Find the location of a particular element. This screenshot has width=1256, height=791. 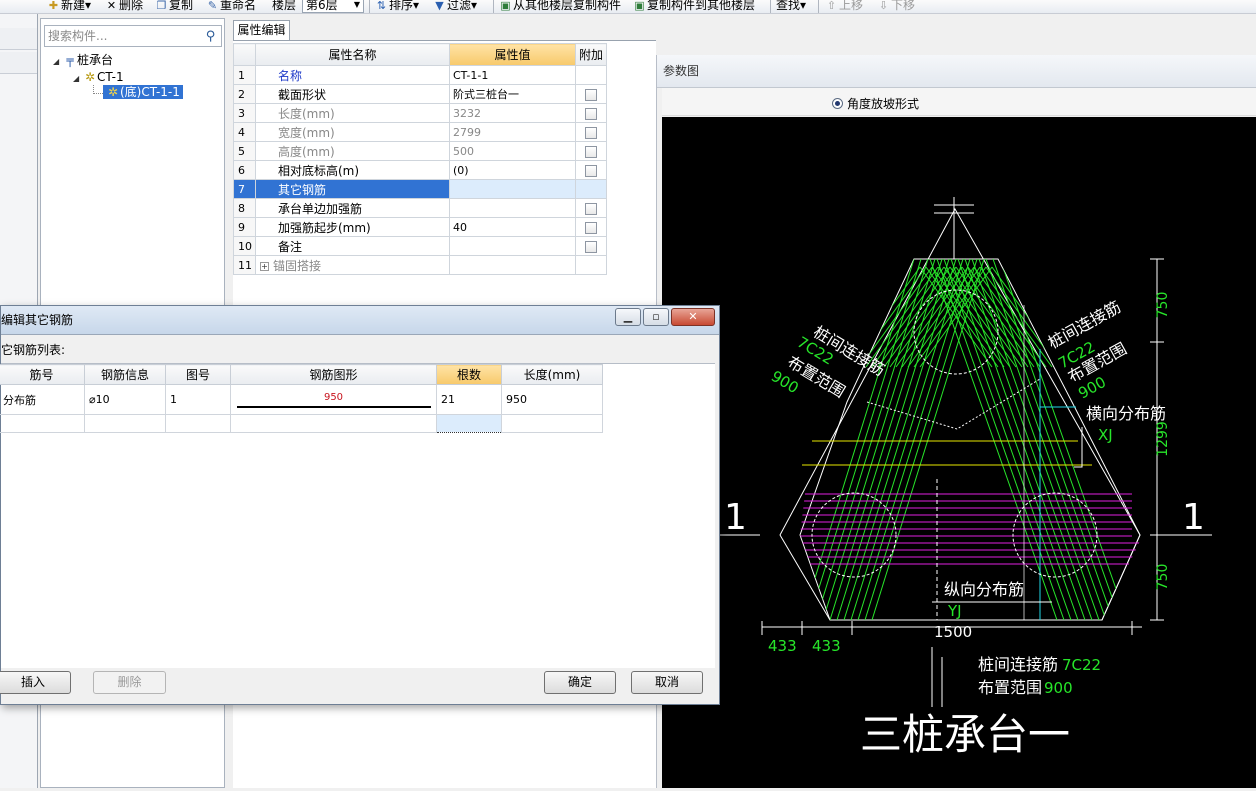

search-input is located at coordinates (122, 36).